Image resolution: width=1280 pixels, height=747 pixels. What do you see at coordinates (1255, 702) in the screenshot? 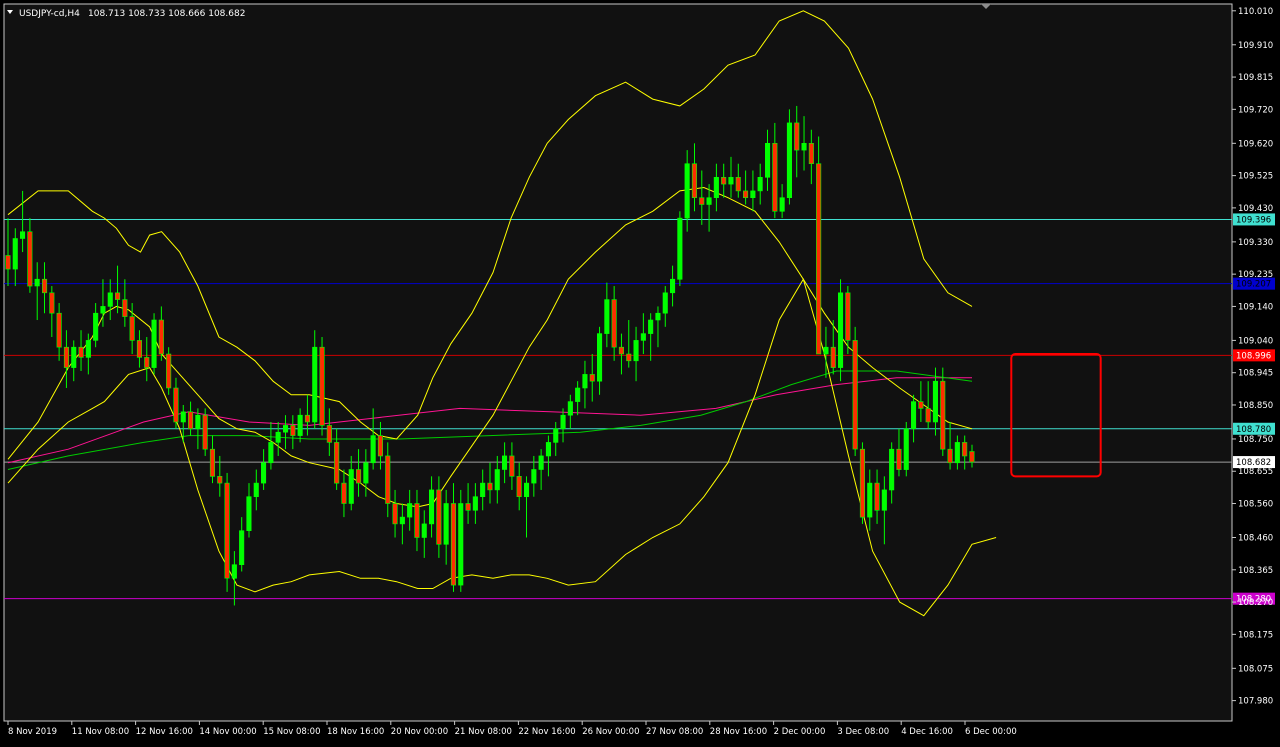
I see `y-tick-label: 107.980` at bounding box center [1255, 702].